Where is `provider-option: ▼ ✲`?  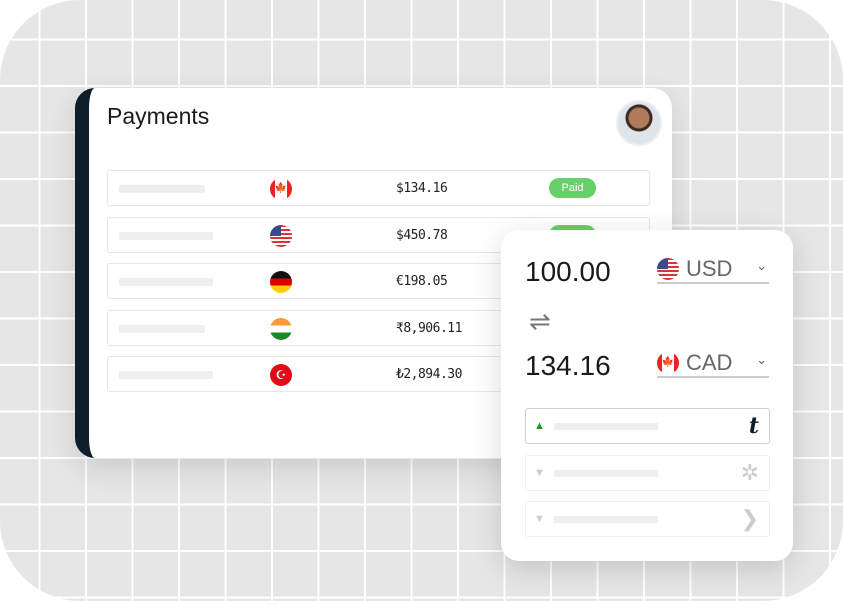 provider-option: ▼ ✲ is located at coordinates (647, 473).